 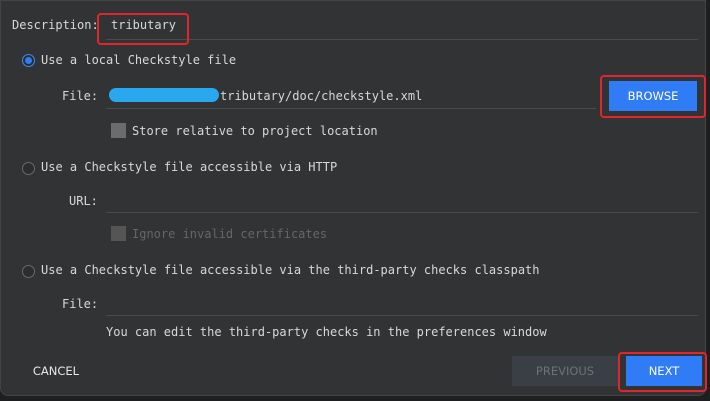 I want to click on classpath-underline, so click(x=402, y=315).